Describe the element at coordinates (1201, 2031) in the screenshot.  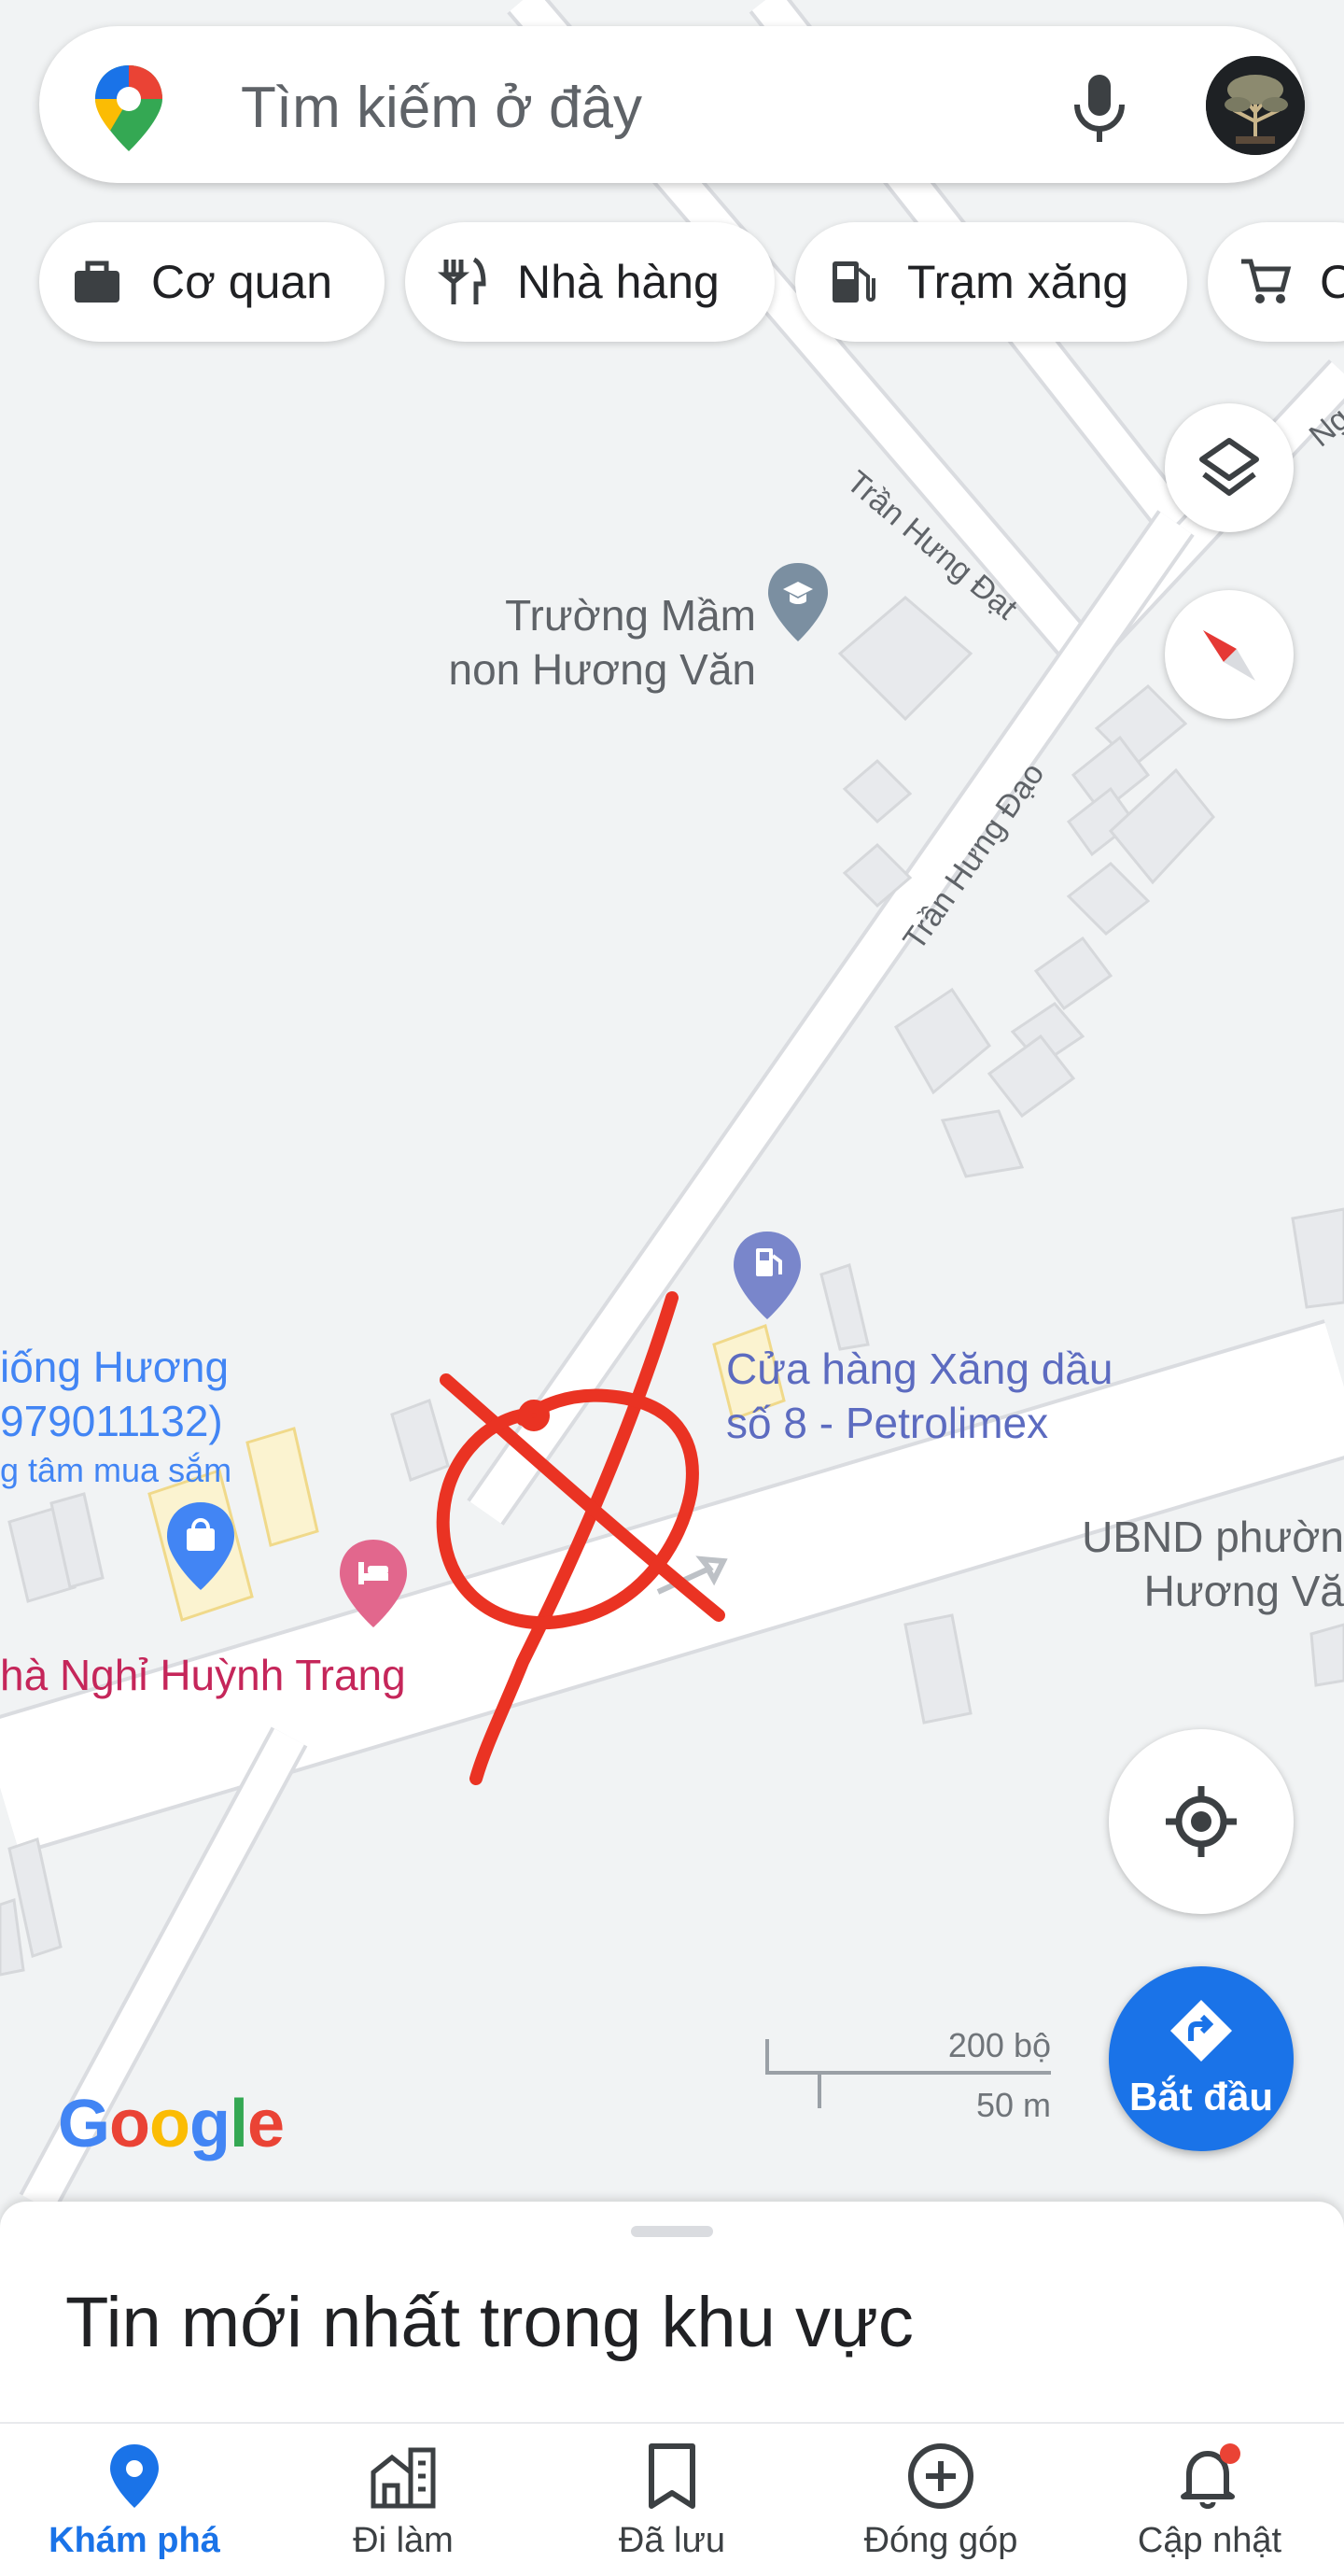
I see `directions-icon` at that location.